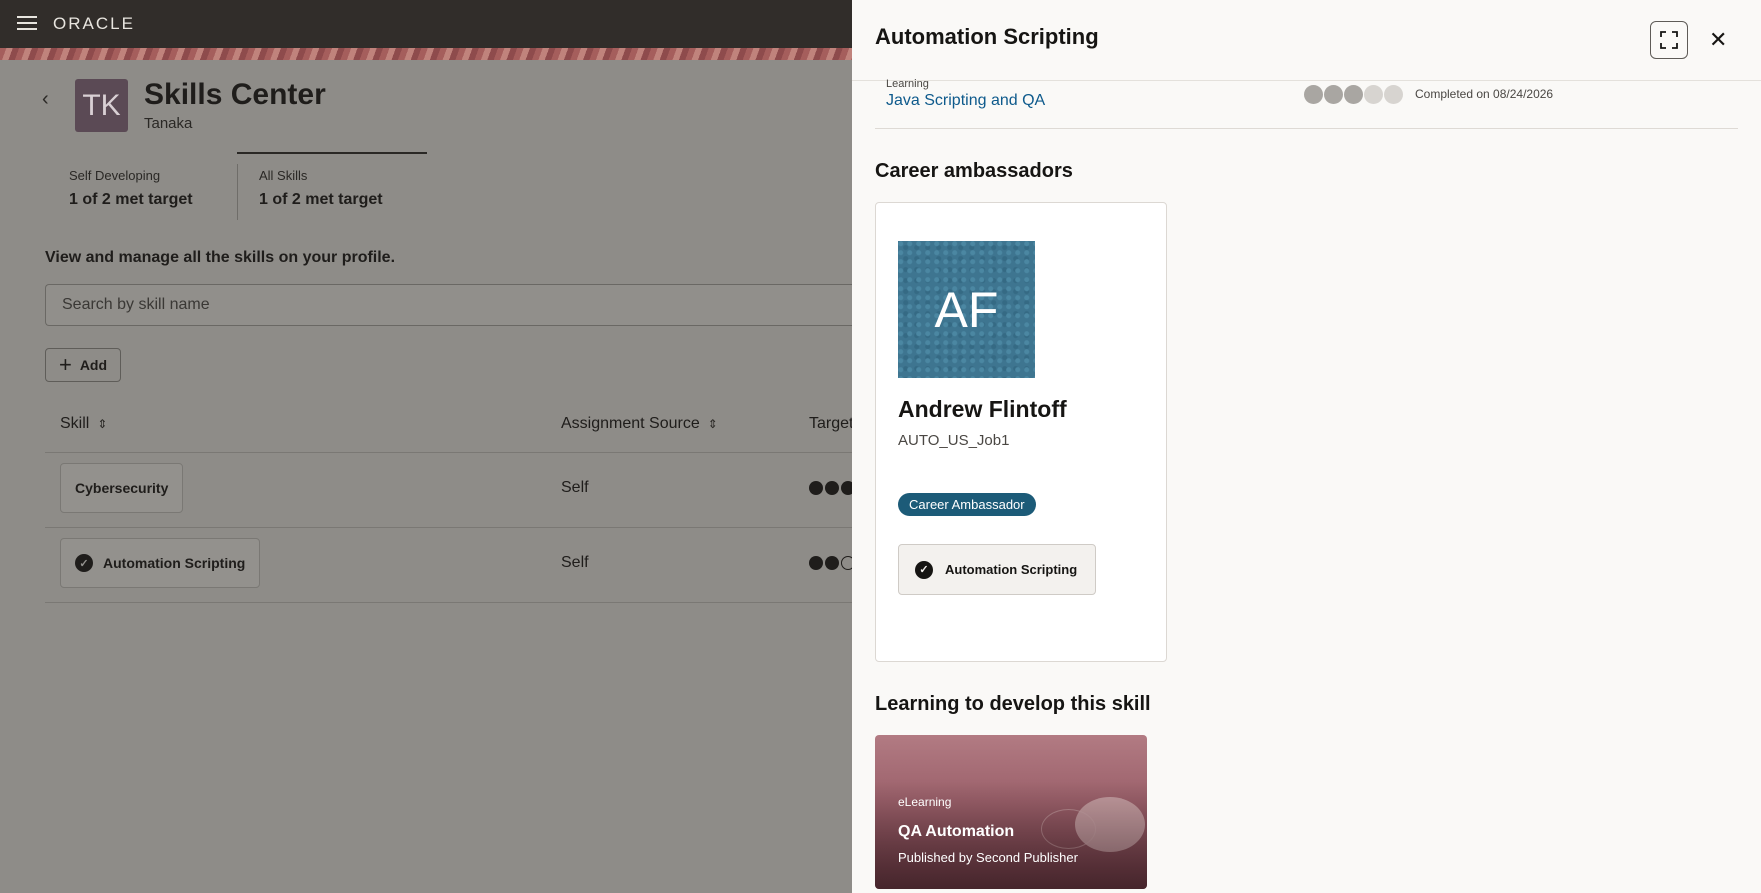  Describe the element at coordinates (954, 440) in the screenshot. I see `ambassador-job: AUTO_US_Job1` at that location.